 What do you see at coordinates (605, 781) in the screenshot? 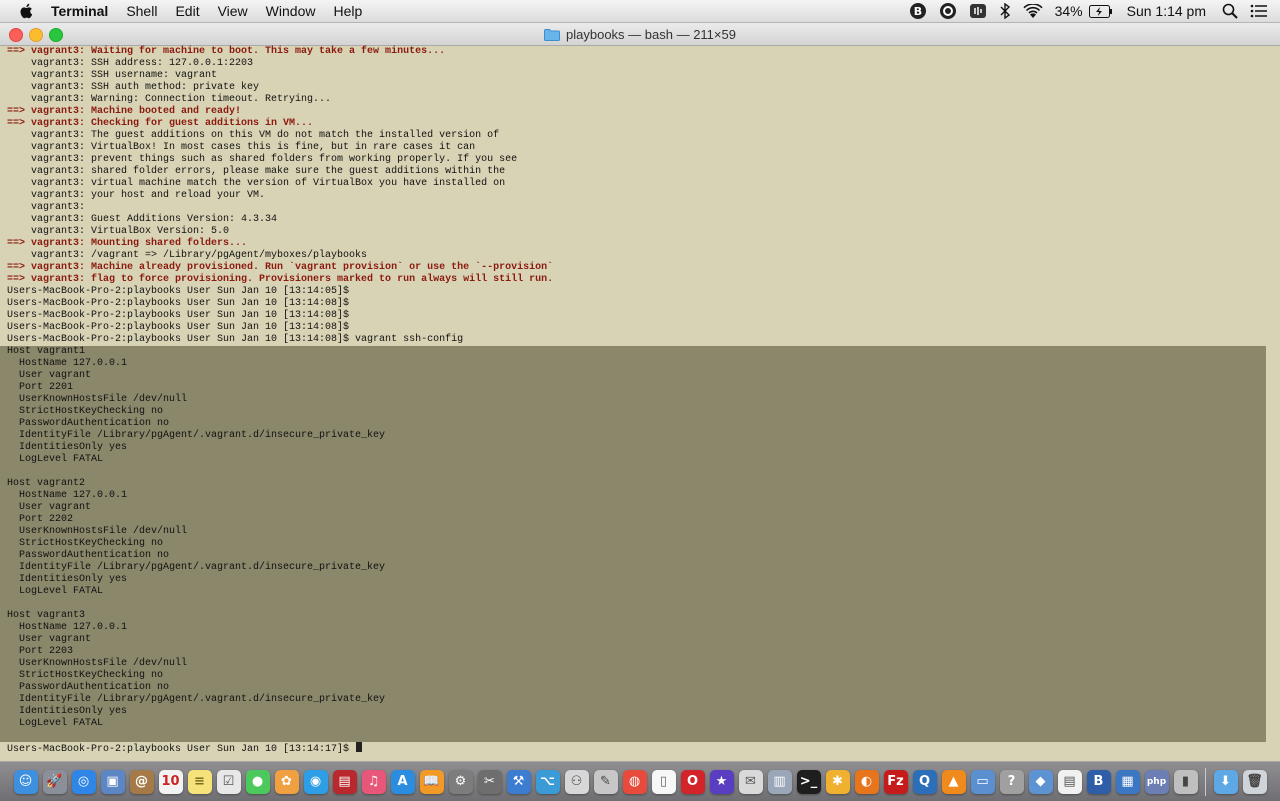
I see `script-editor-icon: ✎` at bounding box center [605, 781].